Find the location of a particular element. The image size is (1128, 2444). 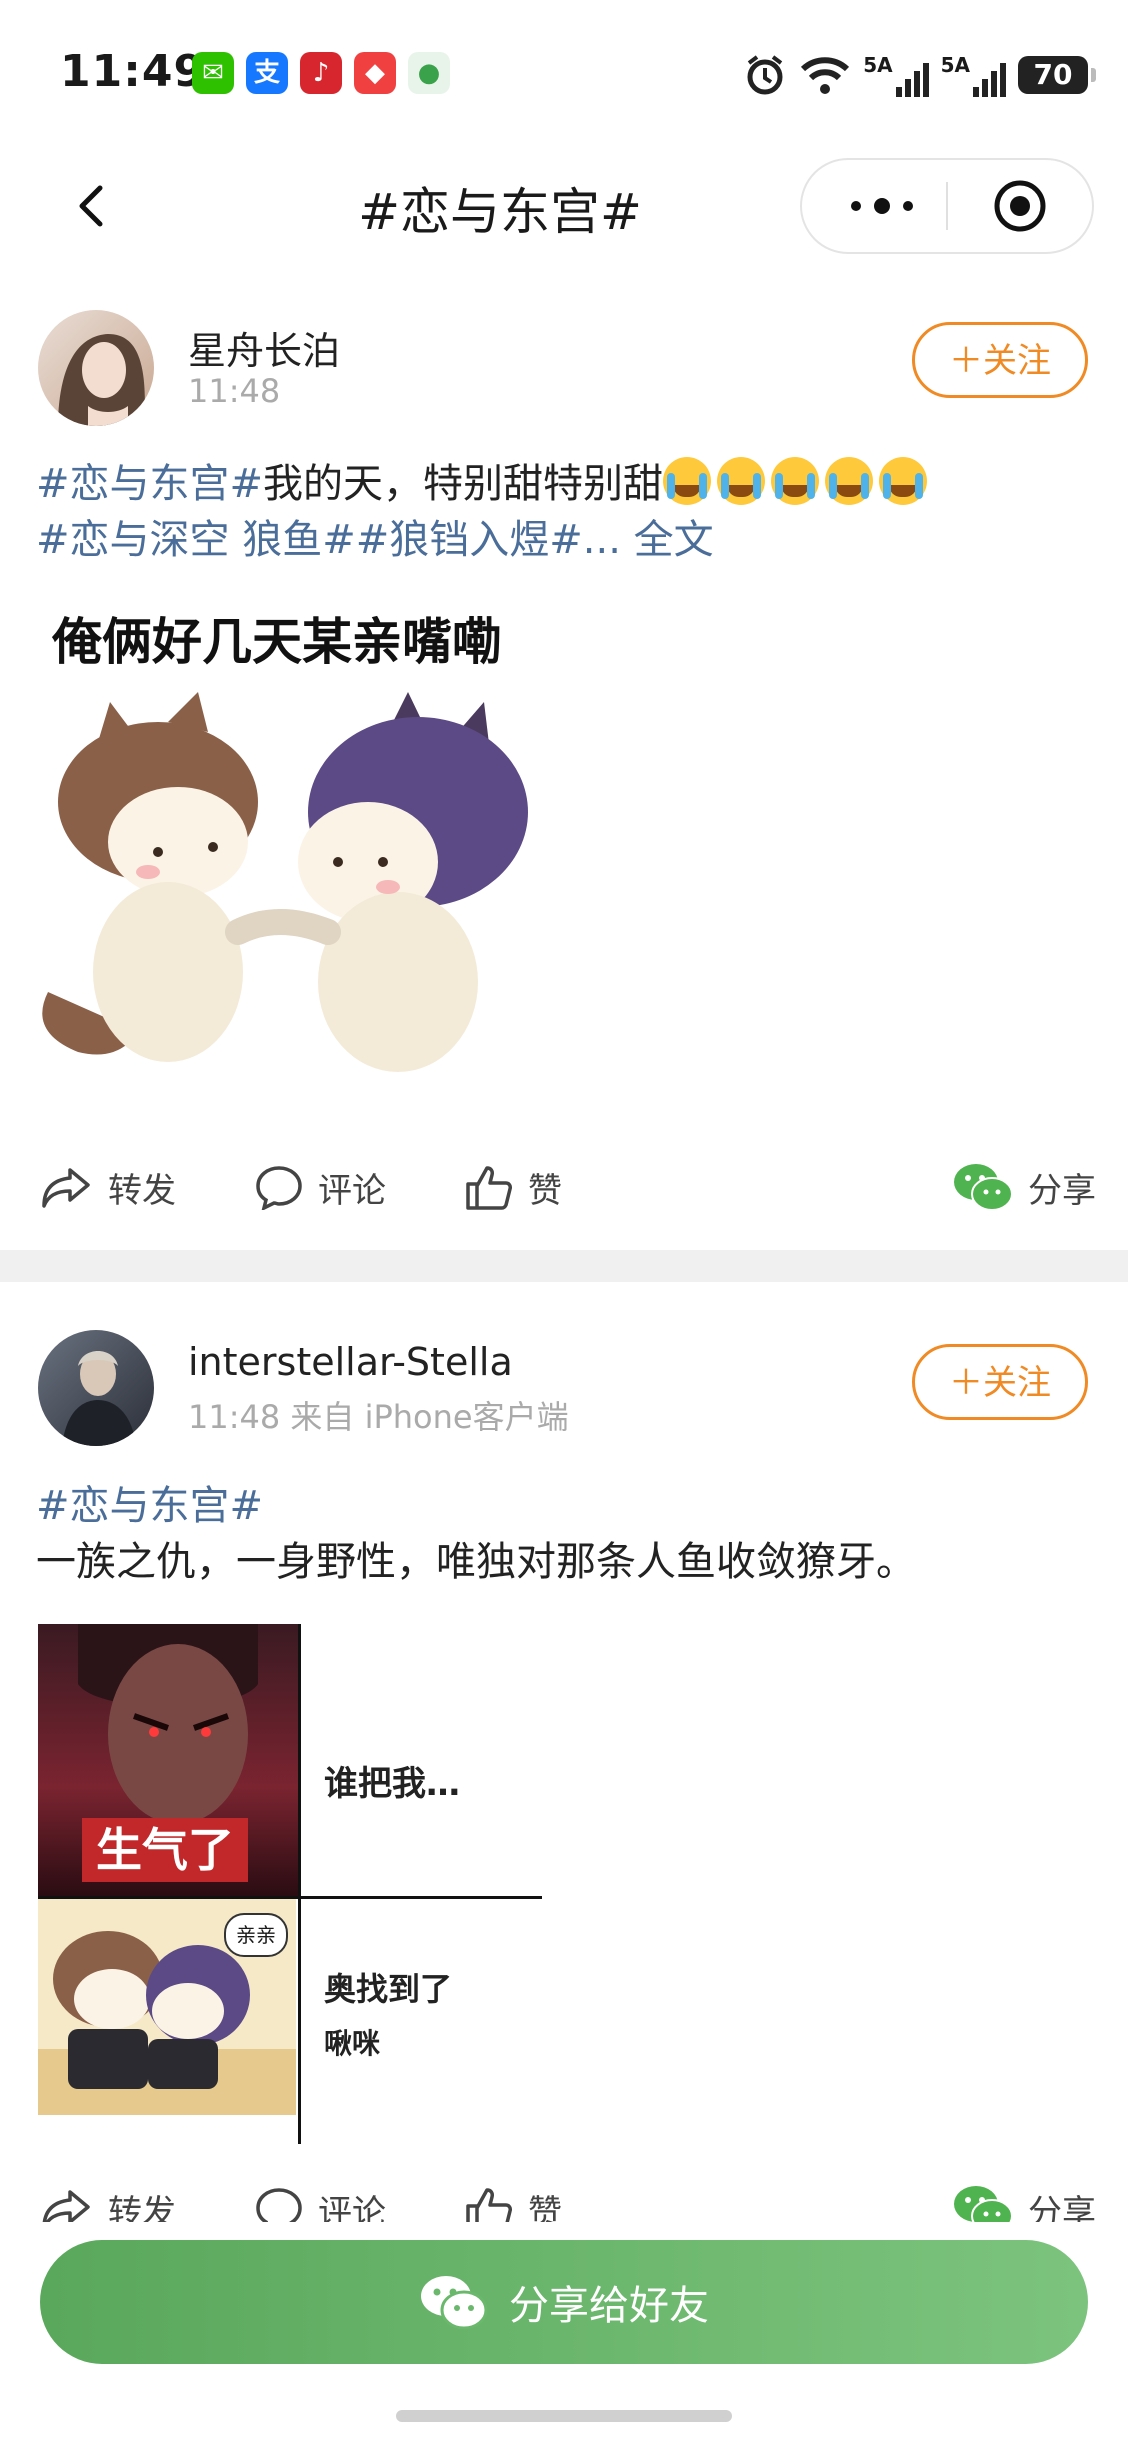

alarm-icon is located at coordinates (765, 75).